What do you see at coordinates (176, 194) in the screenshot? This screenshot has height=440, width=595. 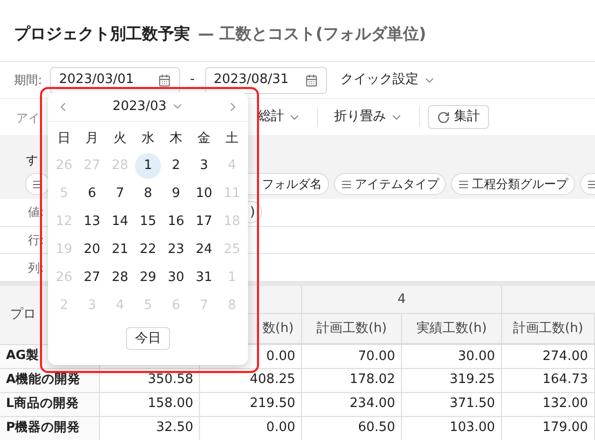 I see `day-cell: 9` at bounding box center [176, 194].